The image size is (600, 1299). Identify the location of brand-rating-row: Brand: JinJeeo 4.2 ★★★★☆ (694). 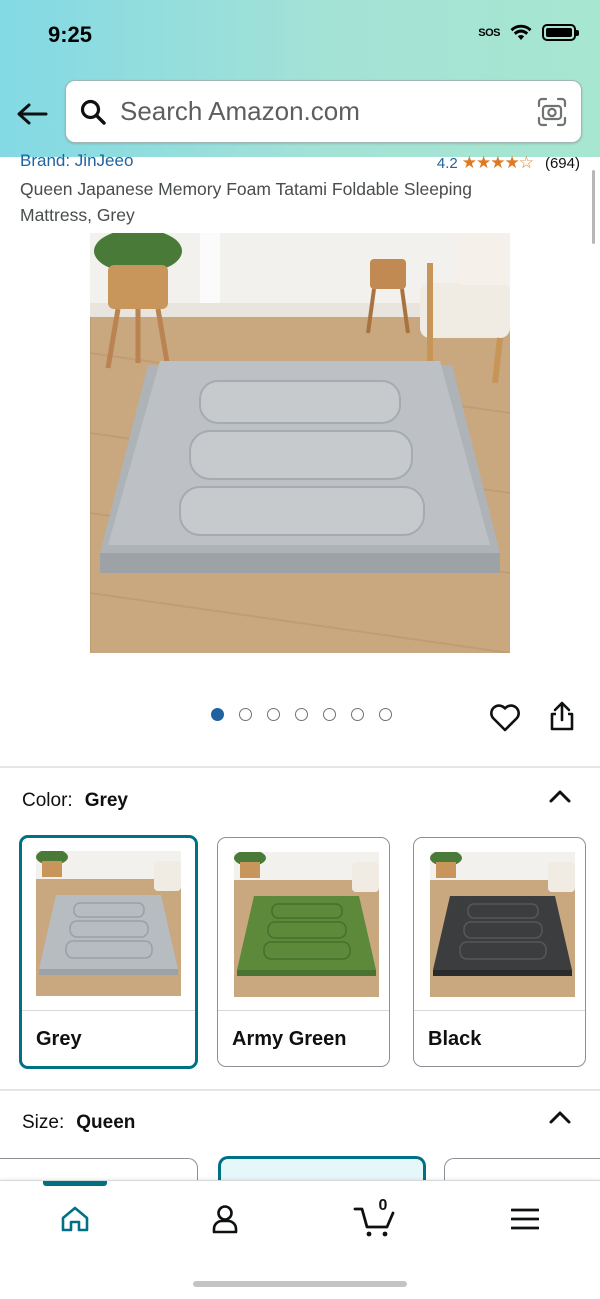
(300, 163).